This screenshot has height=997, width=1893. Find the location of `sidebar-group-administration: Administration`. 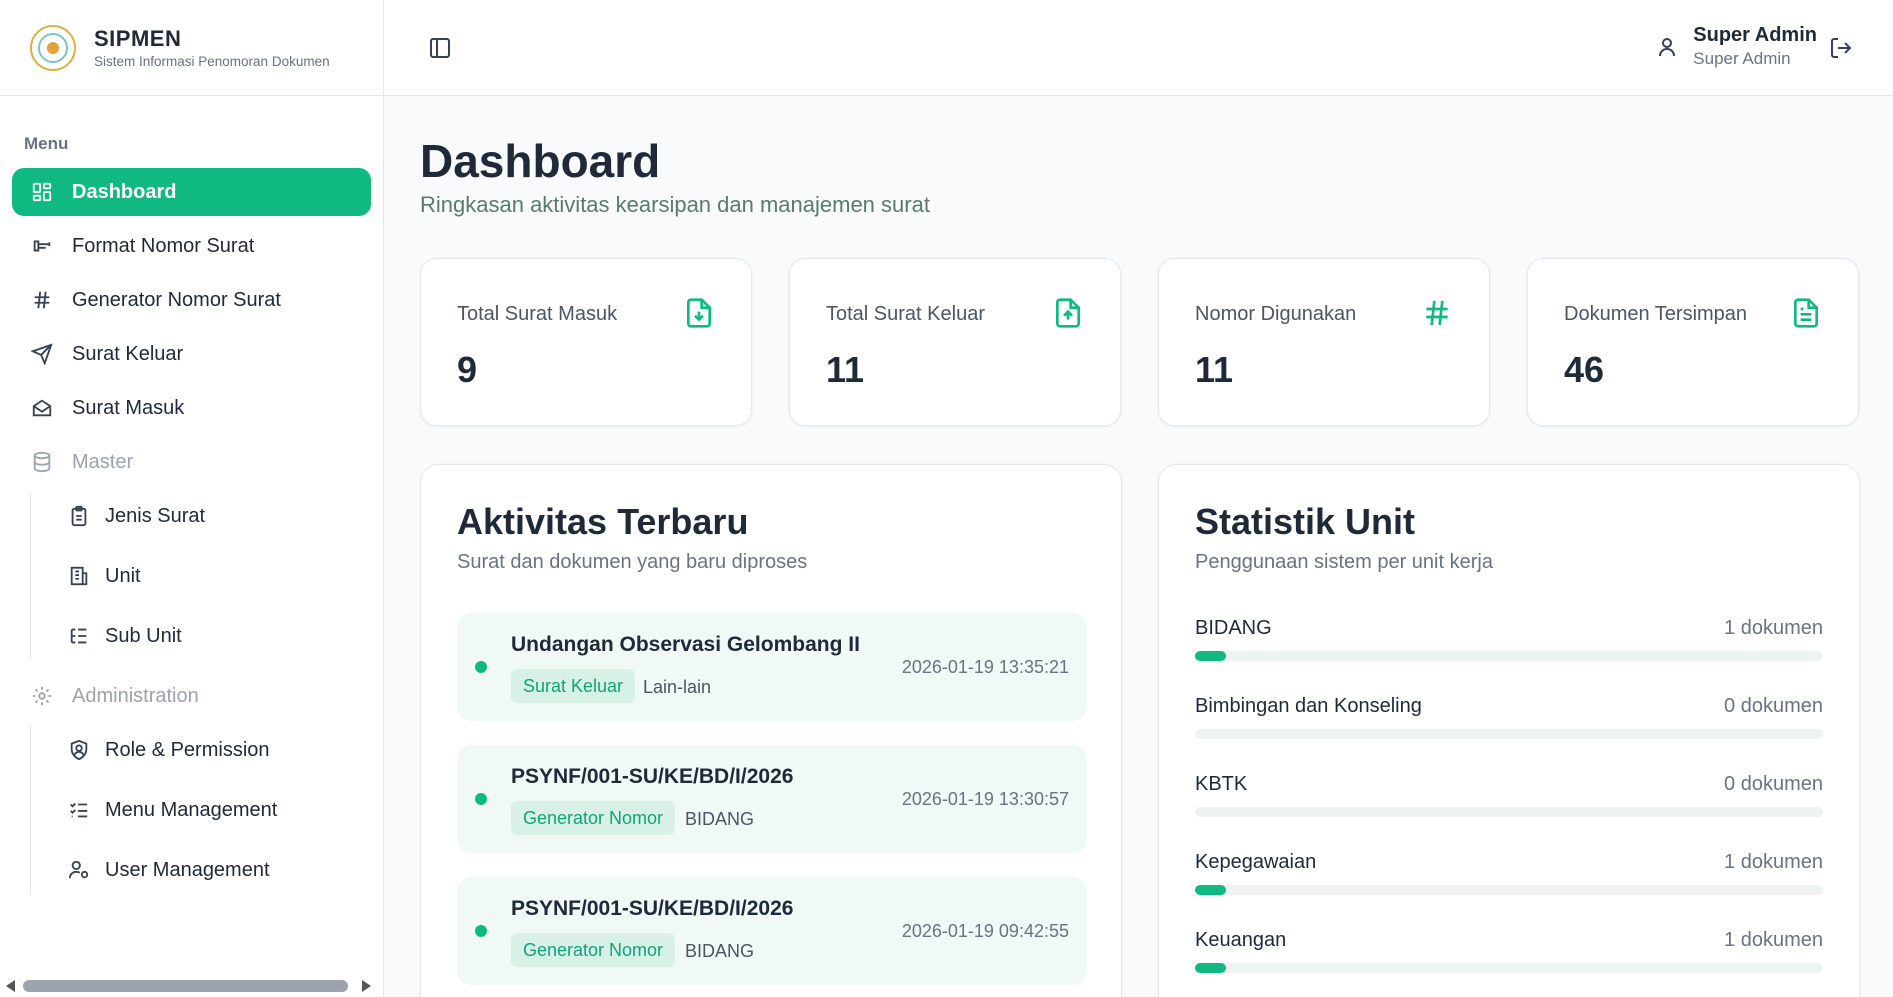

sidebar-group-administration: Administration is located at coordinates (191, 696).